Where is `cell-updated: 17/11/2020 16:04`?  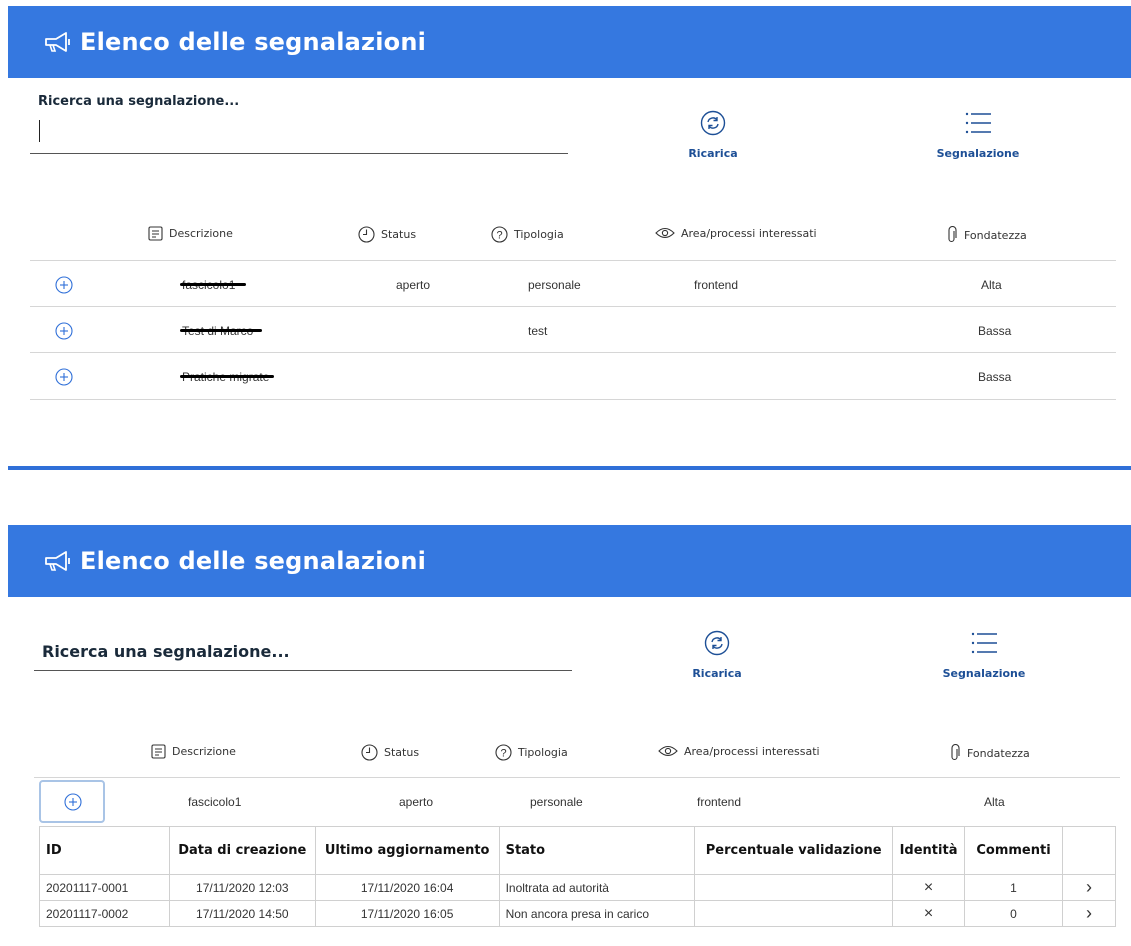
cell-updated: 17/11/2020 16:04 is located at coordinates (407, 887).